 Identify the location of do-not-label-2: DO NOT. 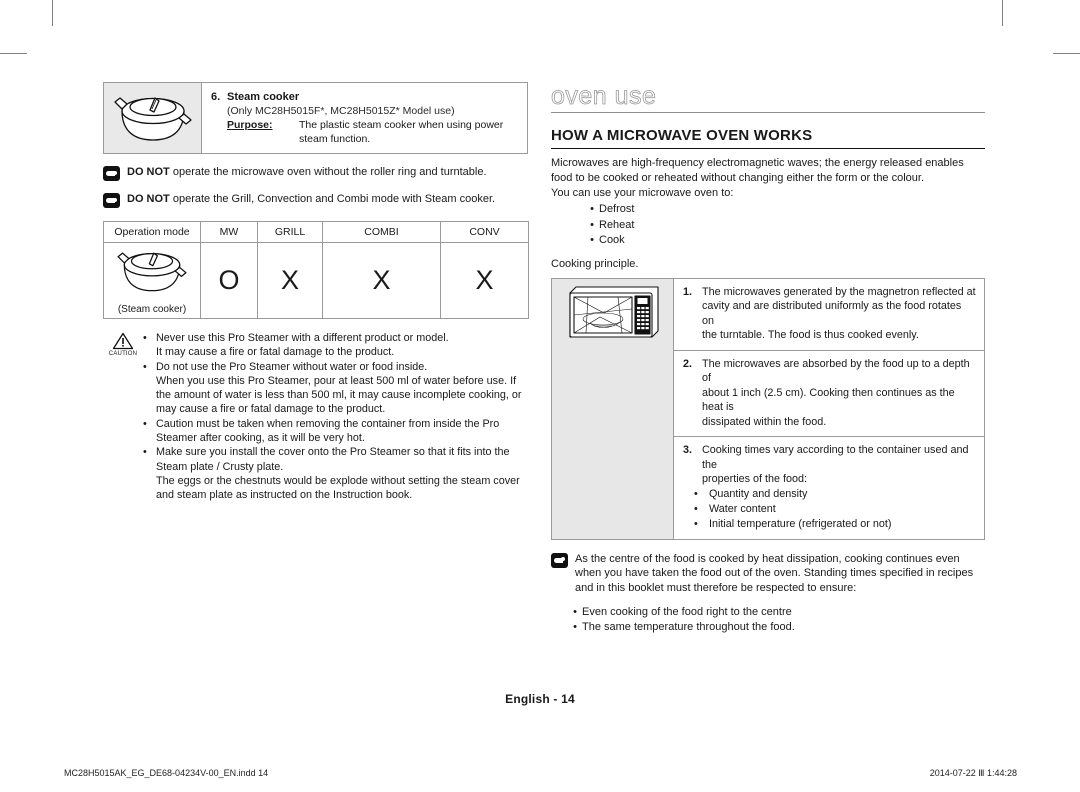
(148, 199).